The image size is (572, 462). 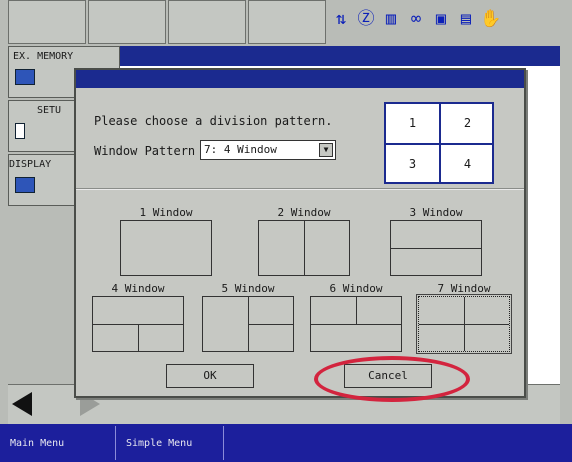 I want to click on option-caption: 5 Window, so click(x=248, y=288).